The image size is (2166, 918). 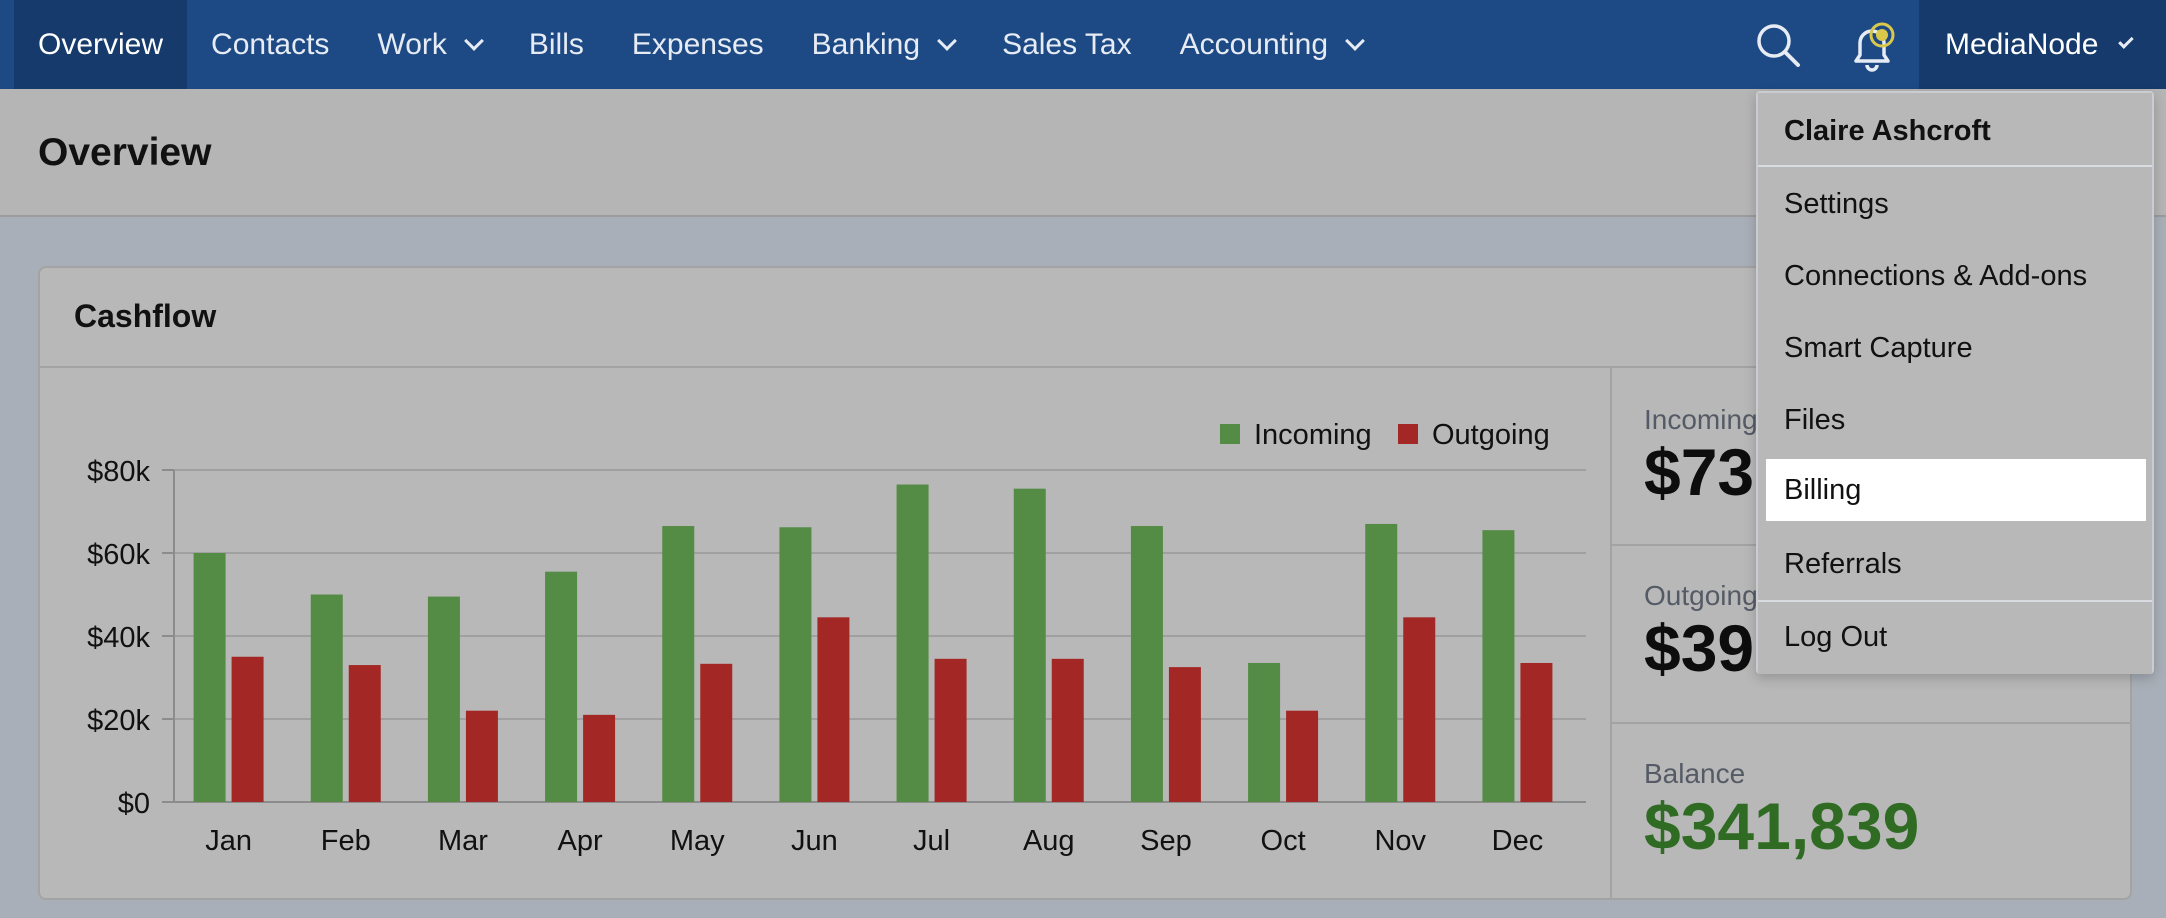 I want to click on x-tick-label: Feb, so click(x=346, y=841).